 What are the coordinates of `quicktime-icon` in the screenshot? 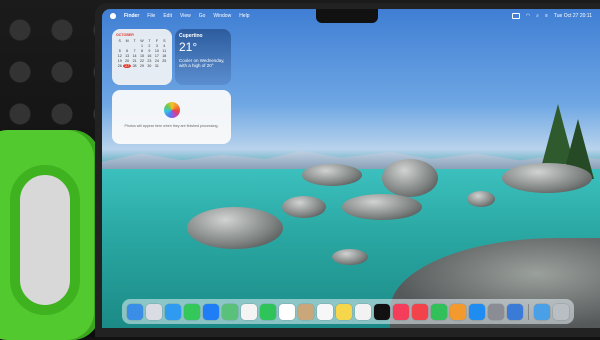 It's located at (515, 311).